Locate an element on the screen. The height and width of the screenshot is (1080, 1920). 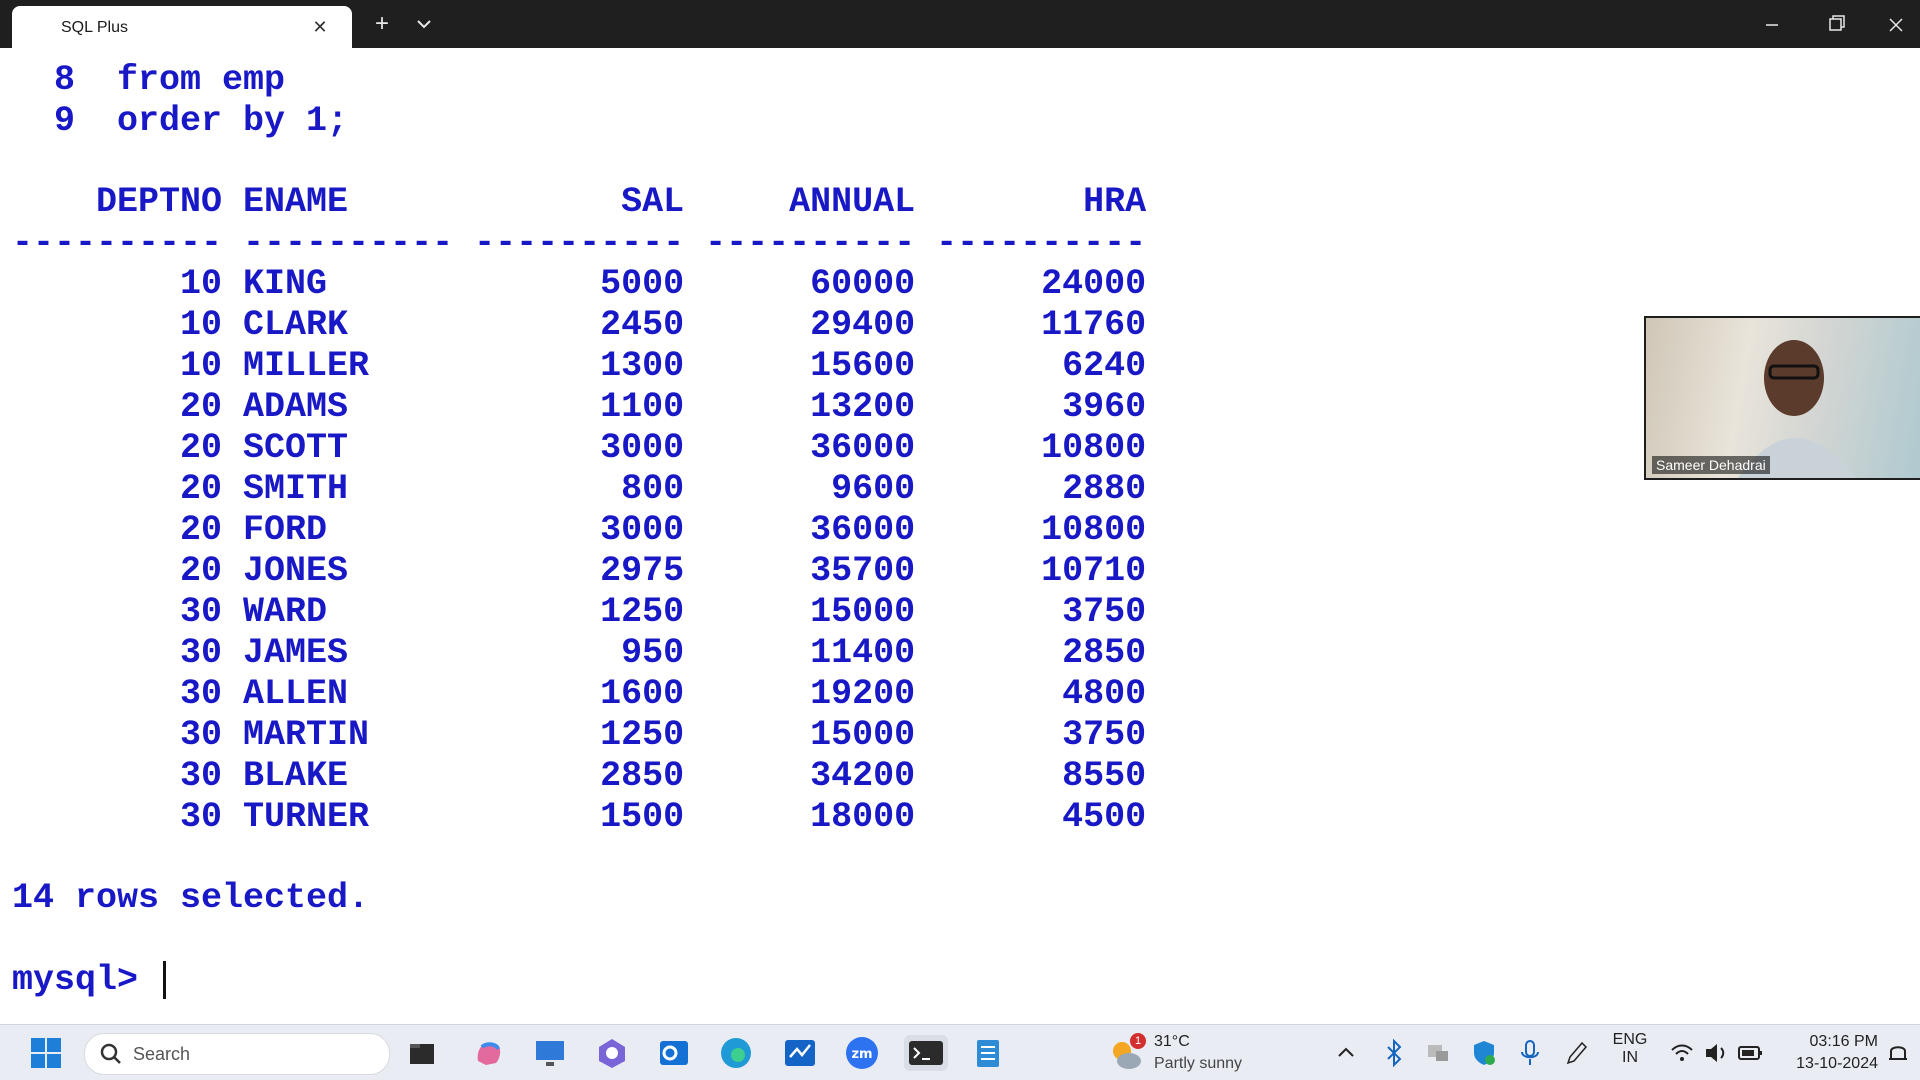
title-bar: SQL Plus ✕ + is located at coordinates (960, 24).